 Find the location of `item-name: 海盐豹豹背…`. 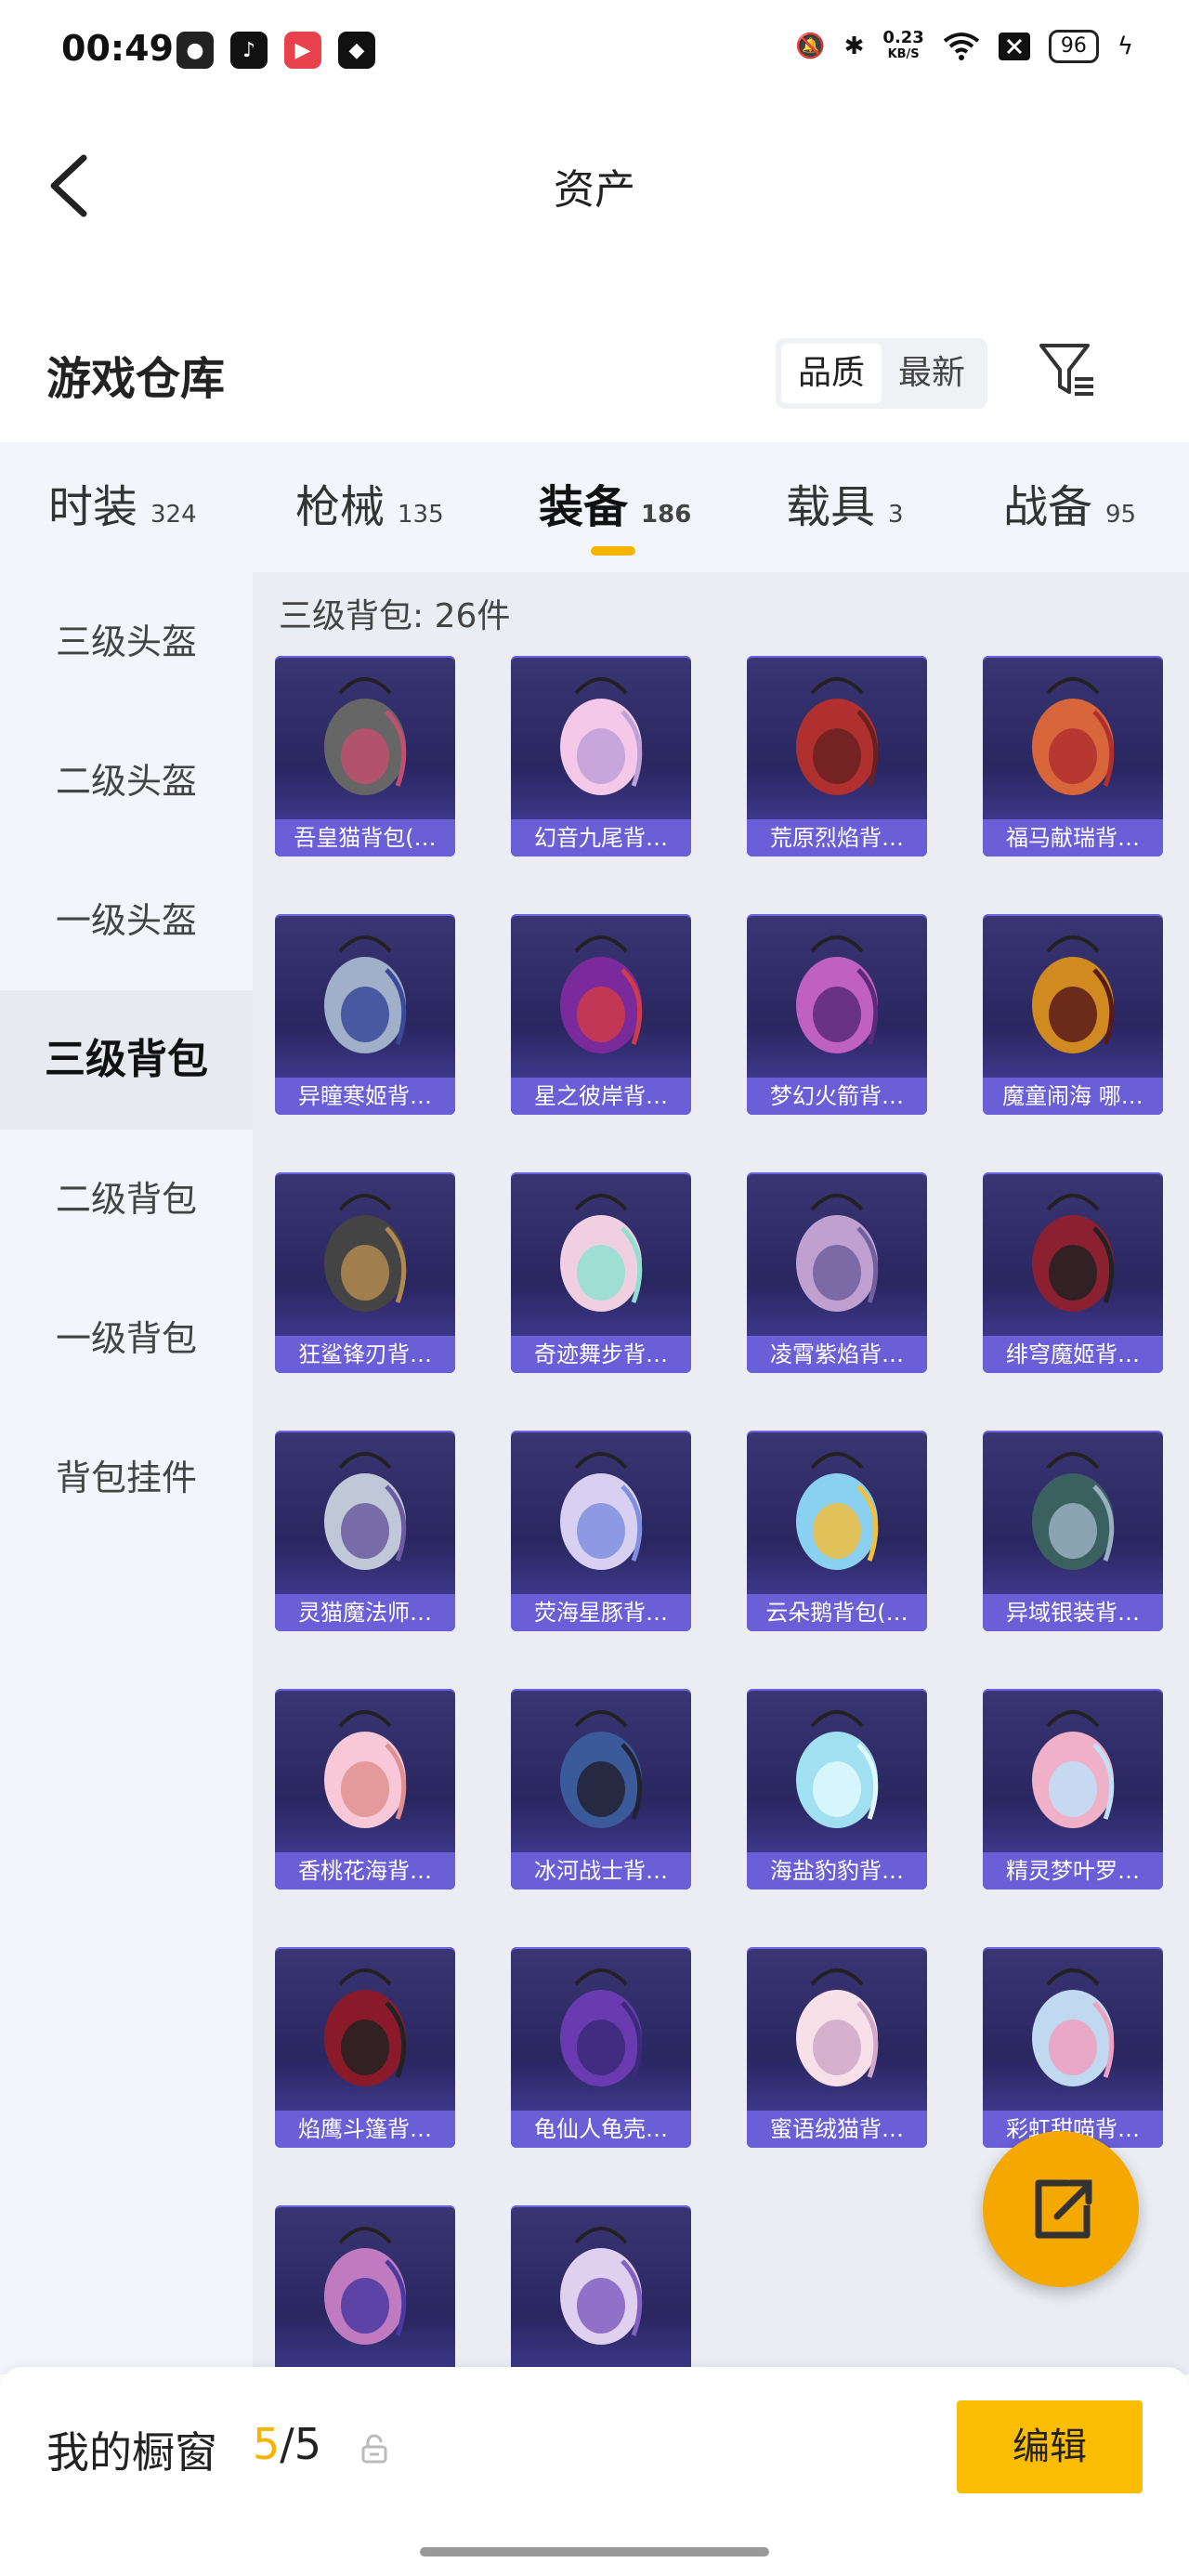

item-name: 海盐豹豹背… is located at coordinates (837, 1871).